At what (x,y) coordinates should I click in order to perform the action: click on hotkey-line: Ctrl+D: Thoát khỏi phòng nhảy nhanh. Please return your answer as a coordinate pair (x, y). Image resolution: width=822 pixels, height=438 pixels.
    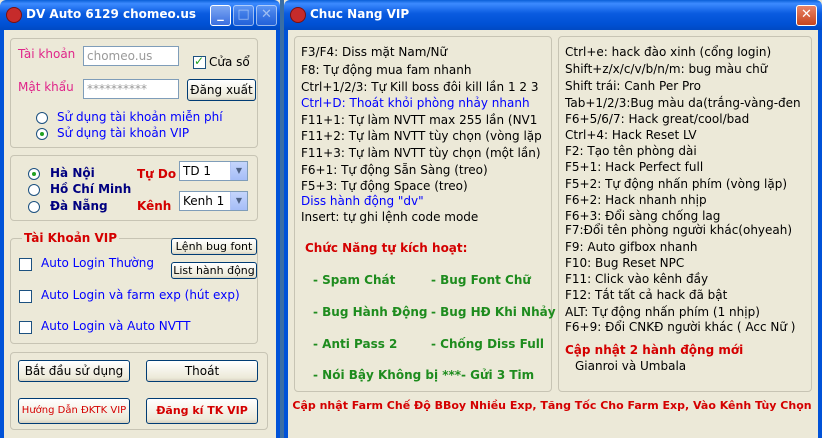
    Looking at the image, I should click on (415, 103).